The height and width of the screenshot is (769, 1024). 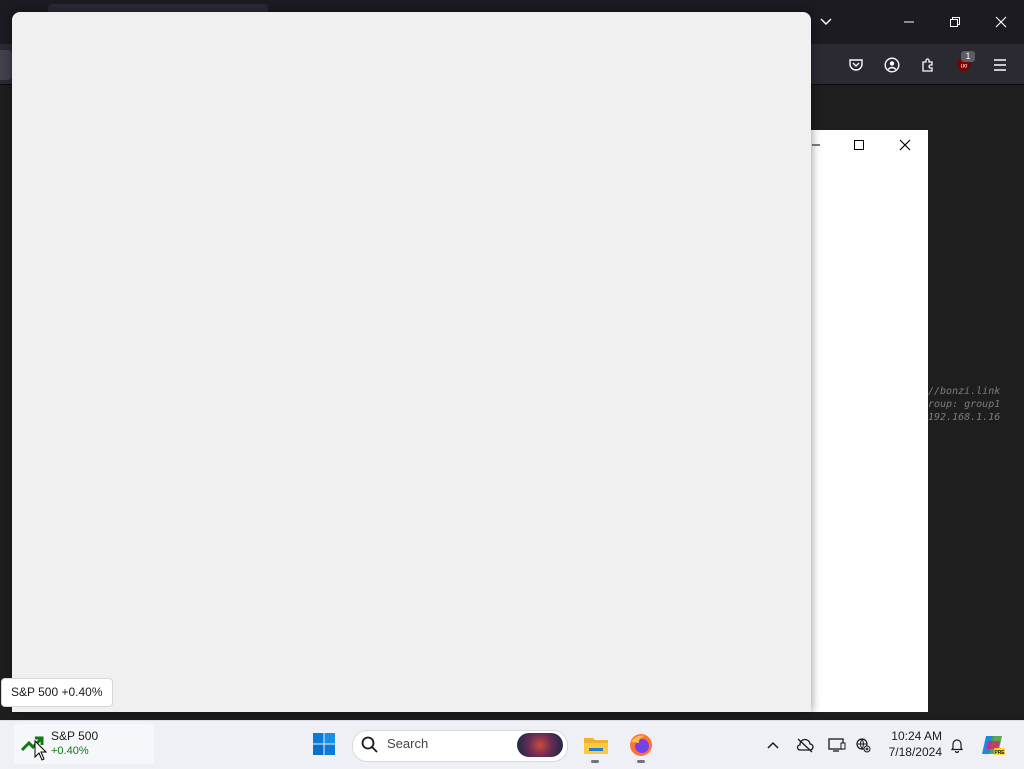 I want to click on minimize-button, so click(x=909, y=22).